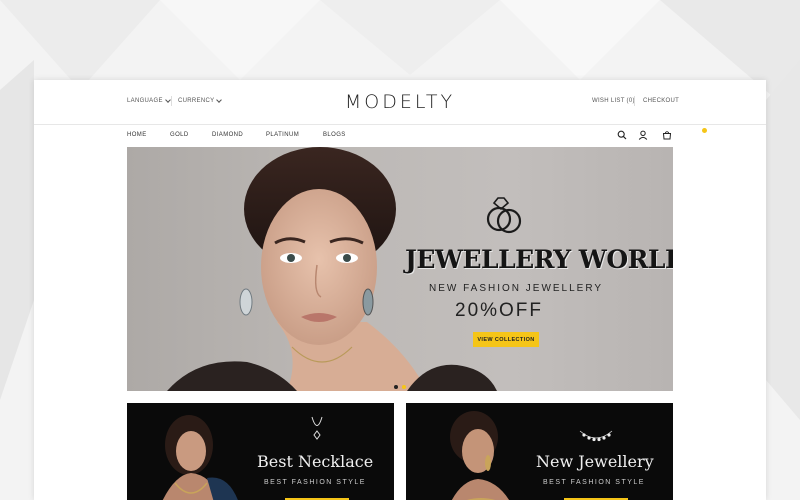 The image size is (800, 500). Describe the element at coordinates (596, 436) in the screenshot. I see `pearl-necklace-icon` at that location.